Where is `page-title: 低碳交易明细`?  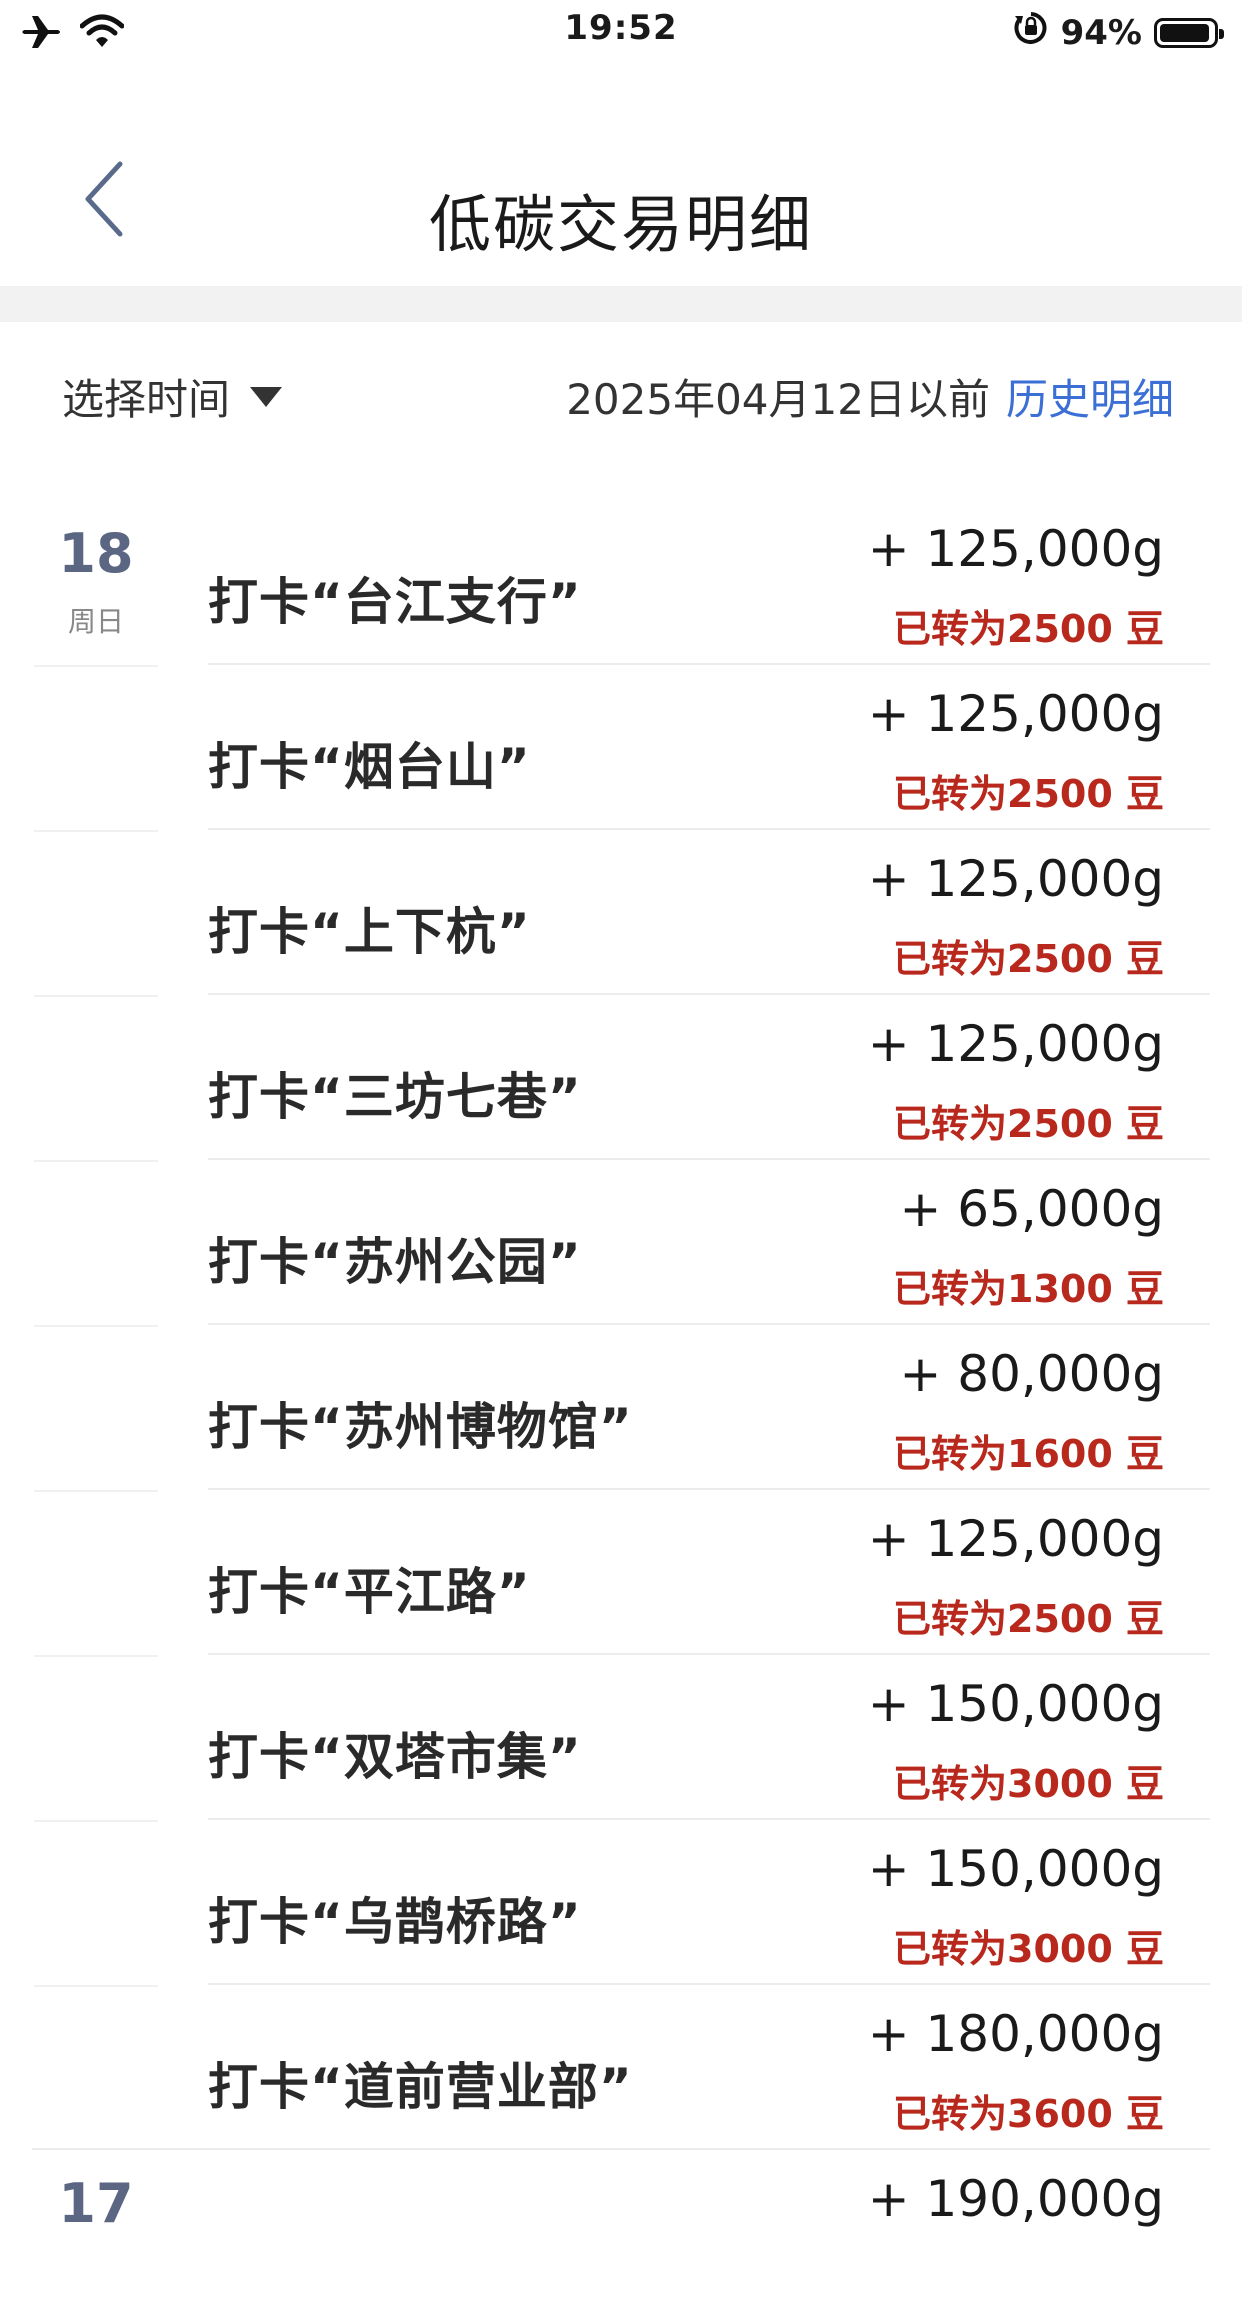
page-title: 低碳交易明细 is located at coordinates (620, 224).